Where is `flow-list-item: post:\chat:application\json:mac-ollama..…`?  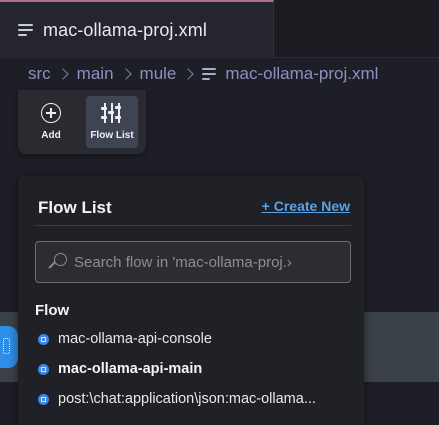
flow-list-item: post:\chat:application\json:mac-ollama..… is located at coordinates (177, 399).